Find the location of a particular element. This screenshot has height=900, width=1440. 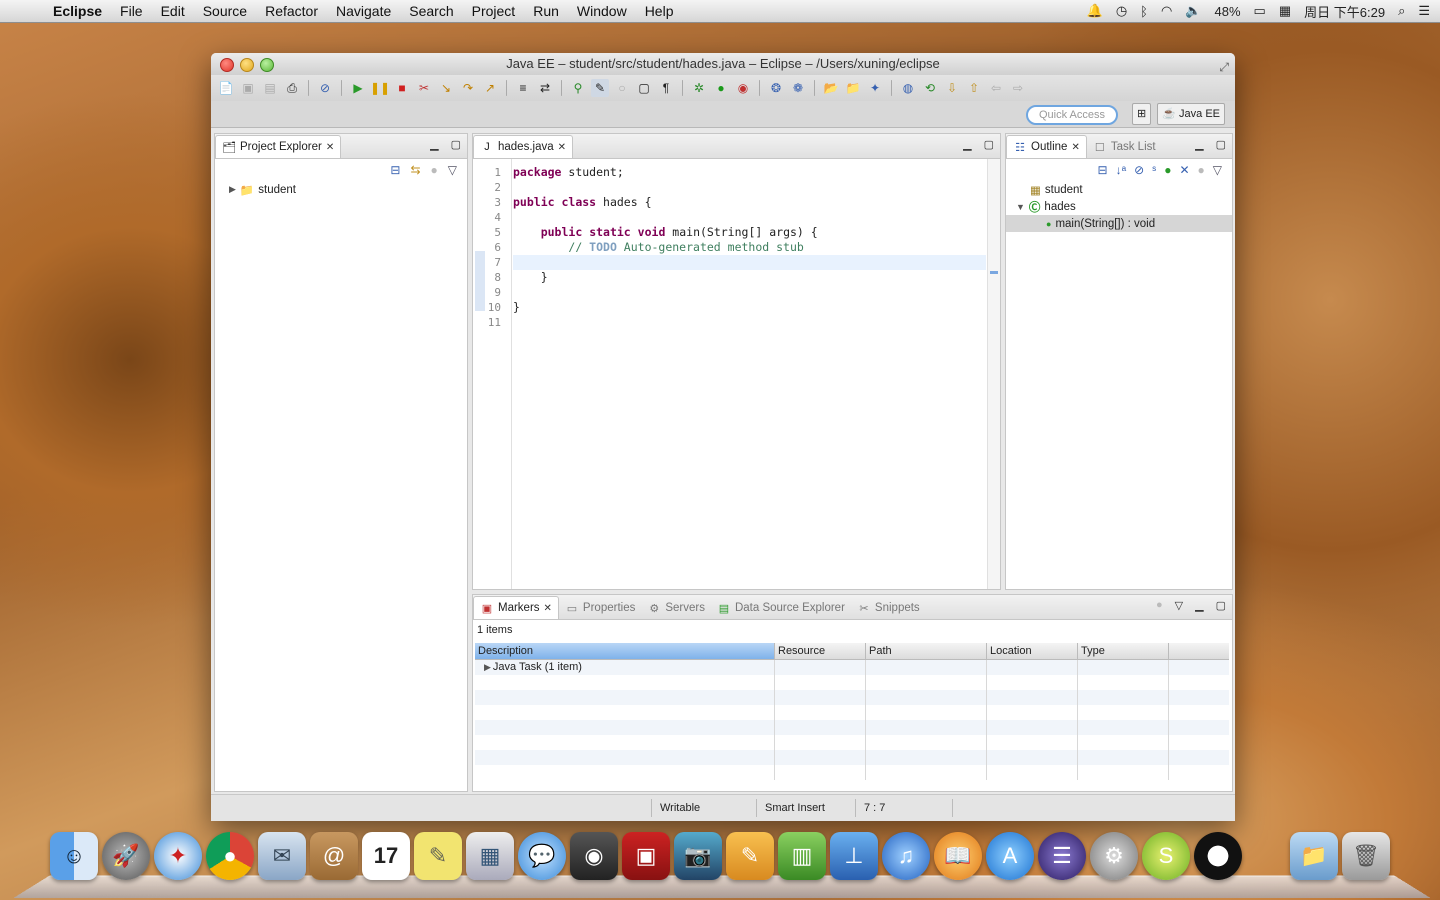

qq-icon: ◕ is located at coordinates (1218, 856).